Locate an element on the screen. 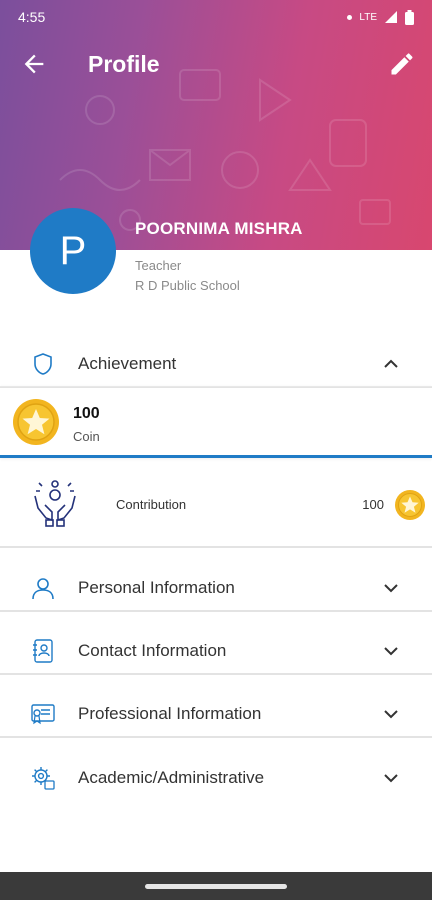 This screenshot has height=900, width=432. edit-pencil-icon is located at coordinates (402, 64).